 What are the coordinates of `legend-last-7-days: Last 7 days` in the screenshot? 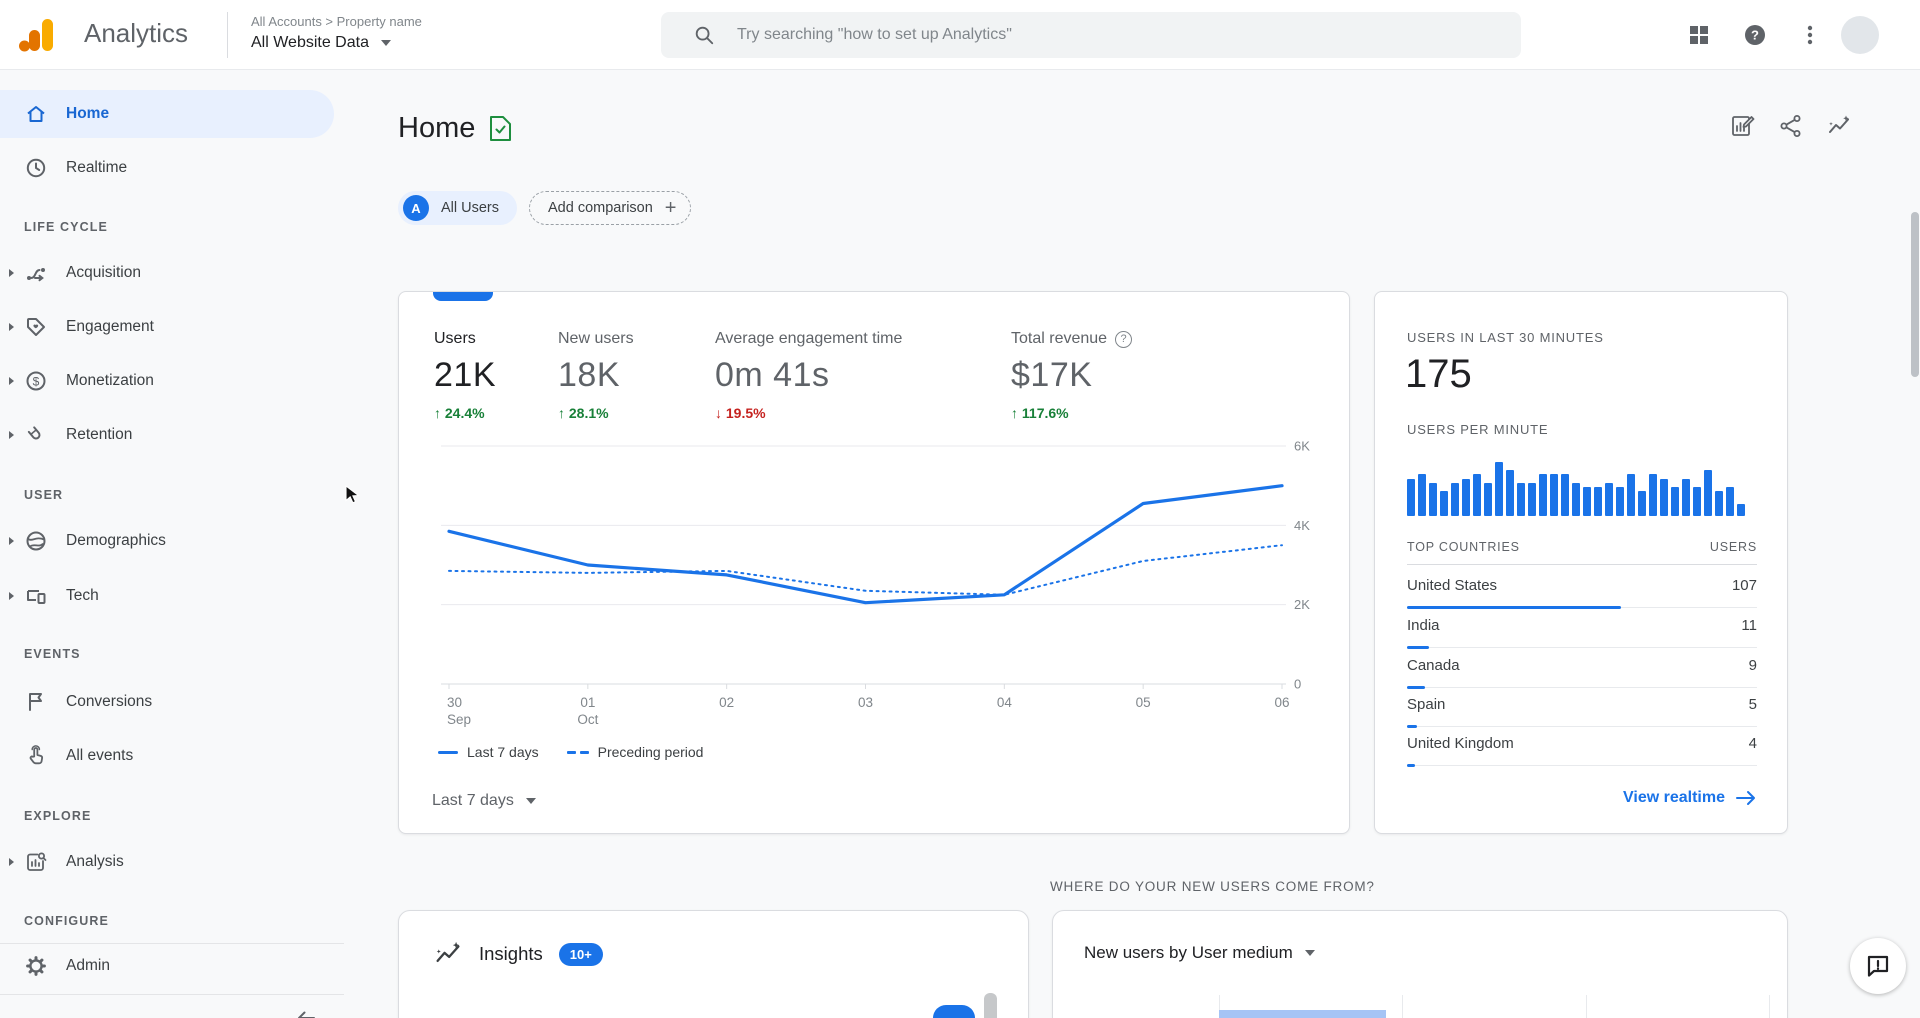 It's located at (488, 752).